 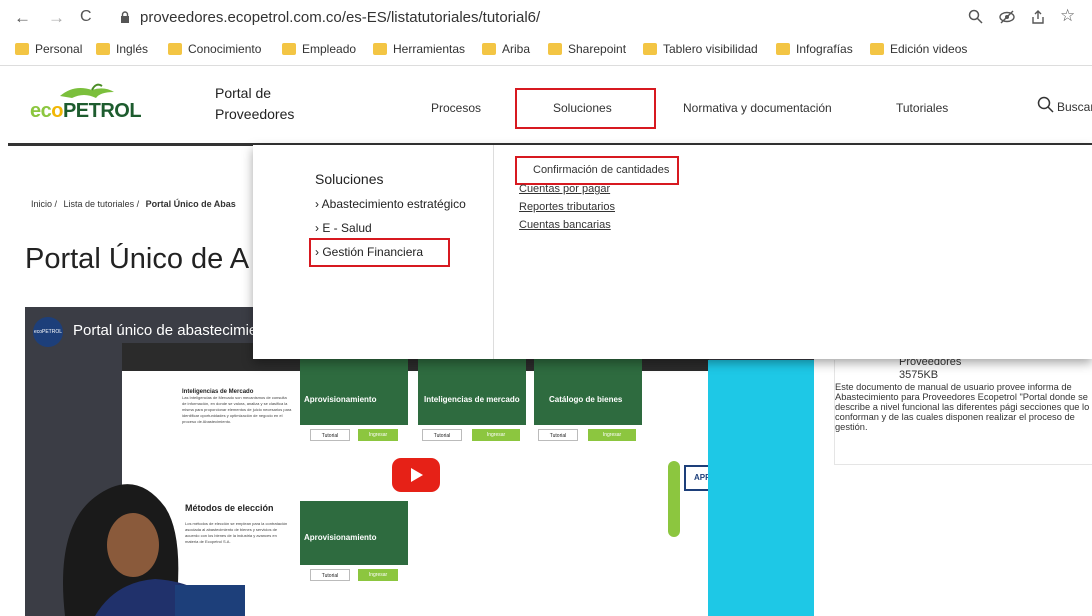 What do you see at coordinates (922, 108) in the screenshot?
I see `nav-tutoriales: Tutoriales` at bounding box center [922, 108].